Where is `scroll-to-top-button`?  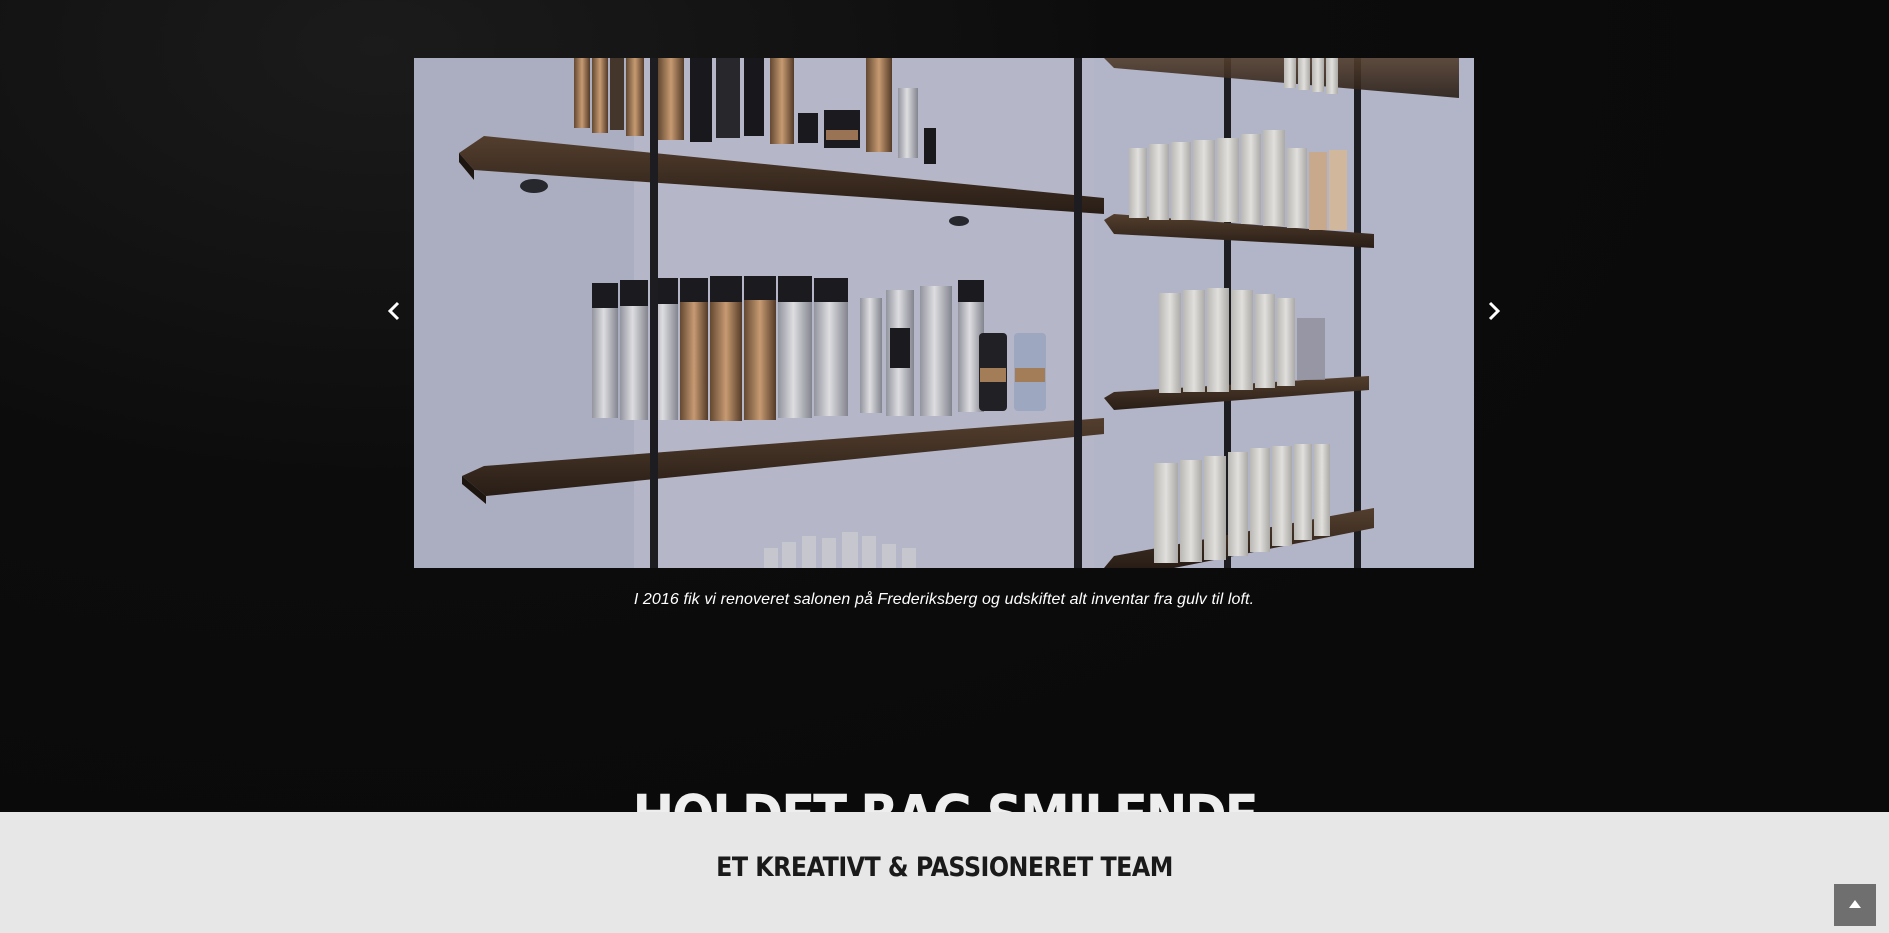
scroll-to-top-button is located at coordinates (1855, 905).